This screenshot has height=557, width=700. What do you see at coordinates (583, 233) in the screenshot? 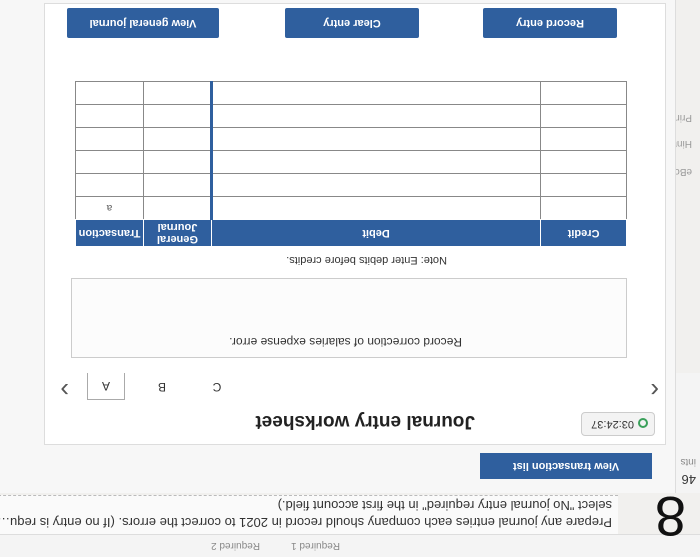
I see `header-credit: Credit` at bounding box center [583, 233].